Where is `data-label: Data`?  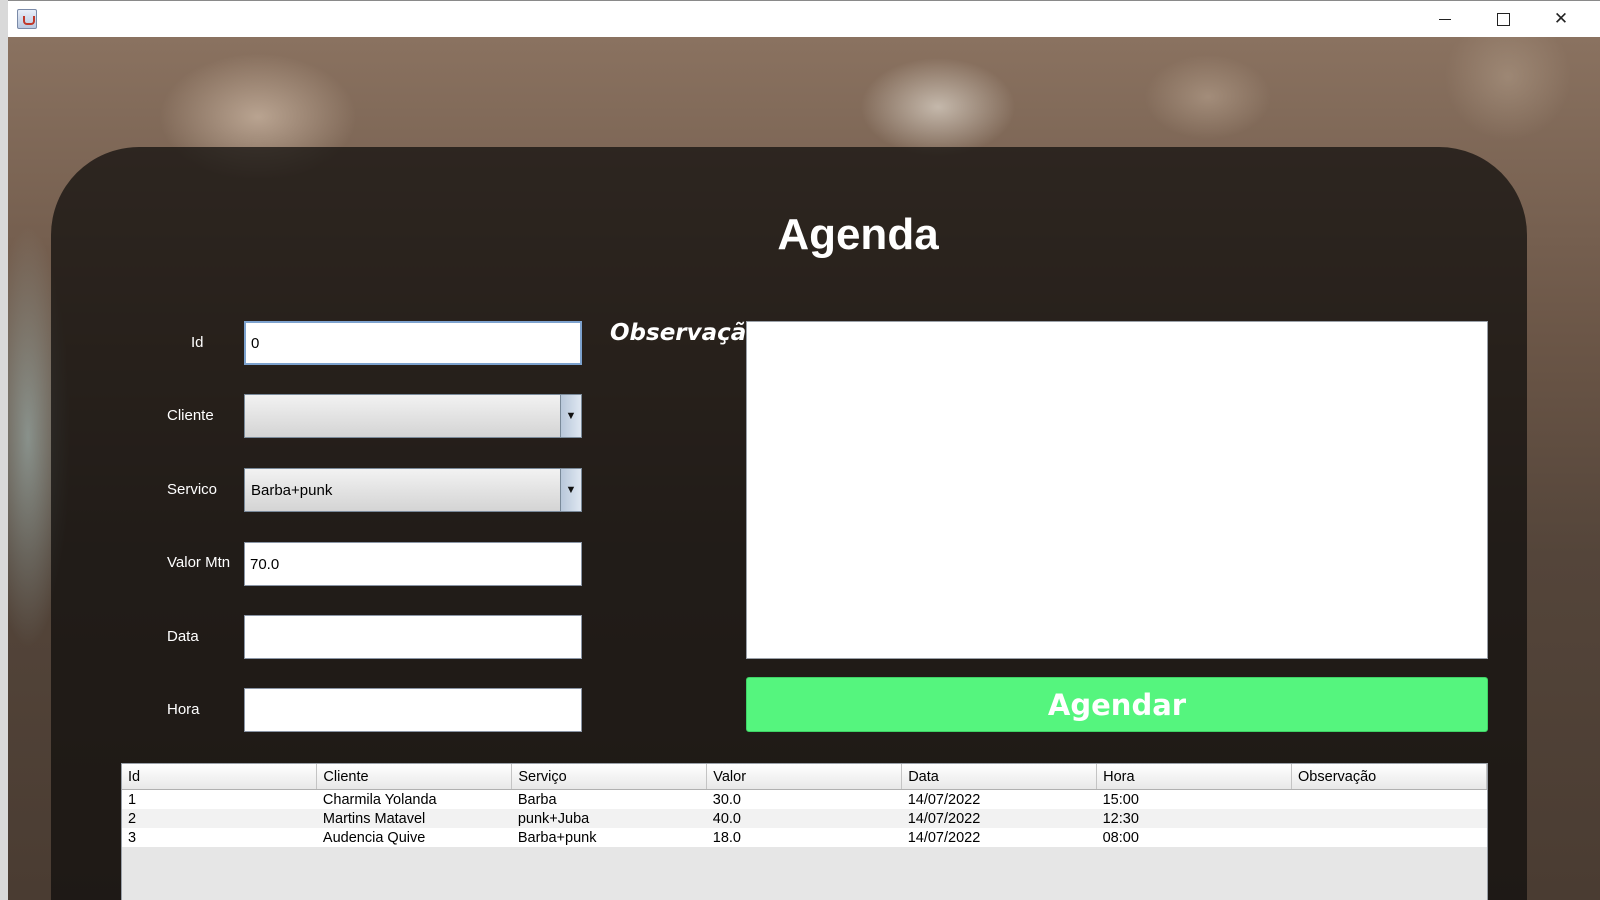 data-label: Data is located at coordinates (183, 636).